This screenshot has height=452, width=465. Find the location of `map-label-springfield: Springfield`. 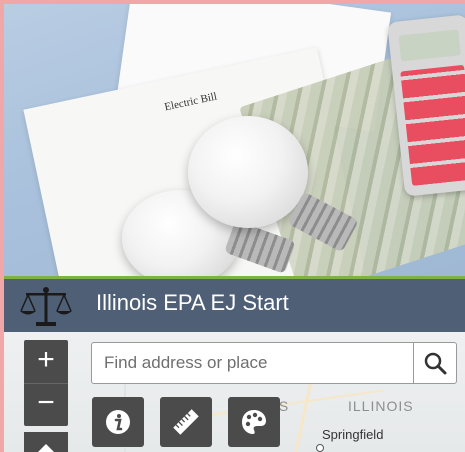

map-label-springfield: Springfield is located at coordinates (353, 434).